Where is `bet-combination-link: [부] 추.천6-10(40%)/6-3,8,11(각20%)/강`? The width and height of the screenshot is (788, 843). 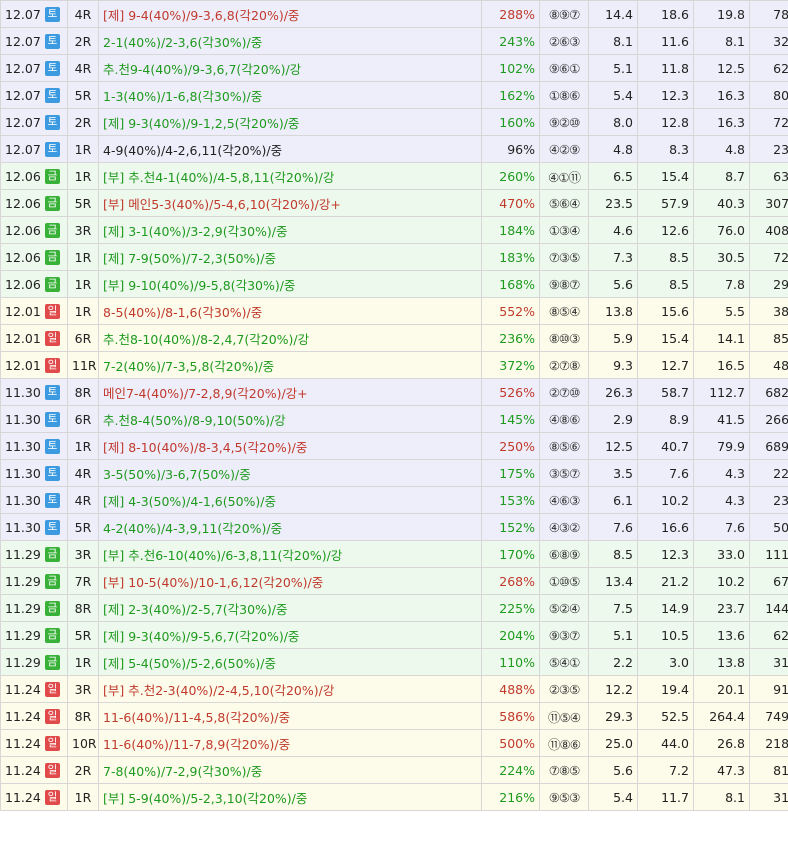
bet-combination-link: [부] 추.천6-10(40%)/6-3,8,11(각20%)/강 is located at coordinates (290, 554).